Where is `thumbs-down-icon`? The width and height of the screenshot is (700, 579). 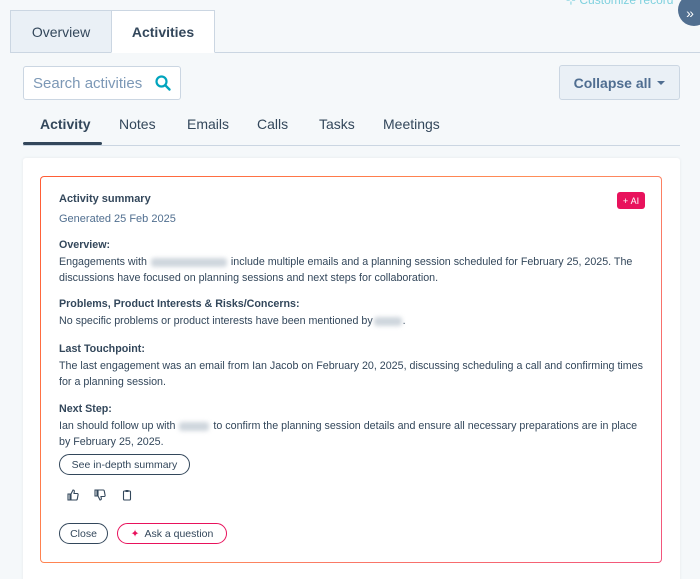 thumbs-down-icon is located at coordinates (100, 495).